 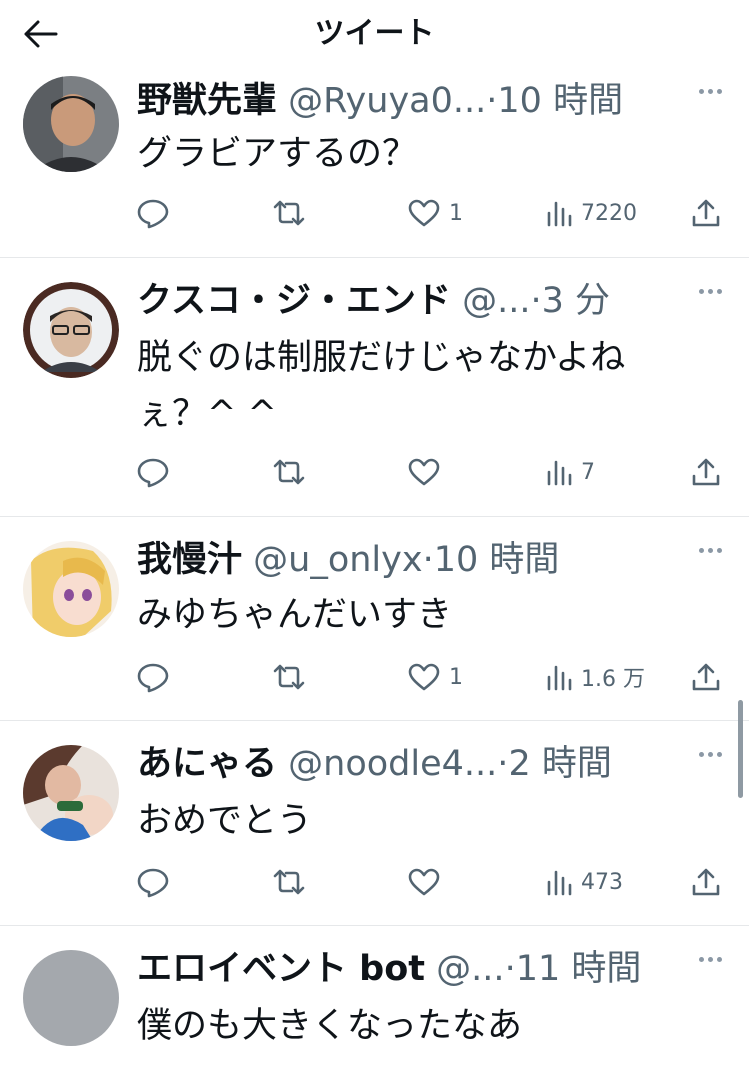 I want to click on tweet-text-line: 脱ぐのは制服だけじゃなかよね, so click(x=381, y=358).